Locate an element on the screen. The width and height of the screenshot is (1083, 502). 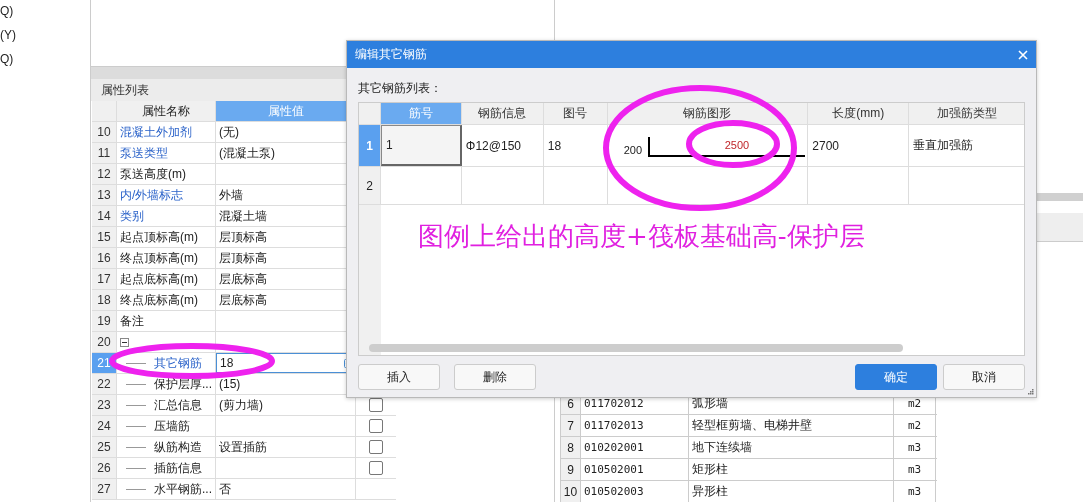
column-header: 属性名称 is located at coordinates (166, 111).